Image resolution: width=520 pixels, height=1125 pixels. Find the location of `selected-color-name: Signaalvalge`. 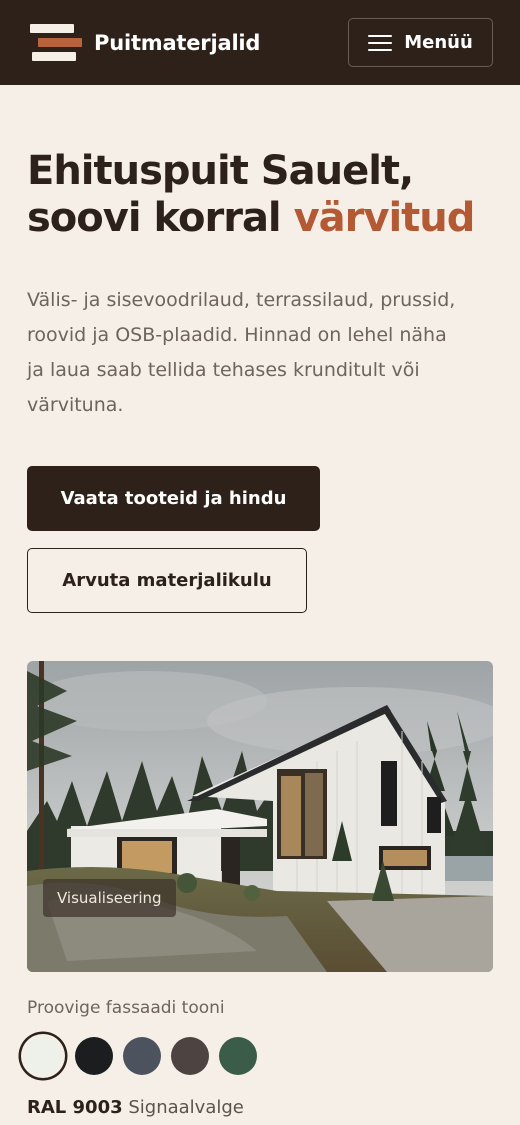

selected-color-name: Signaalvalge is located at coordinates (186, 1107).